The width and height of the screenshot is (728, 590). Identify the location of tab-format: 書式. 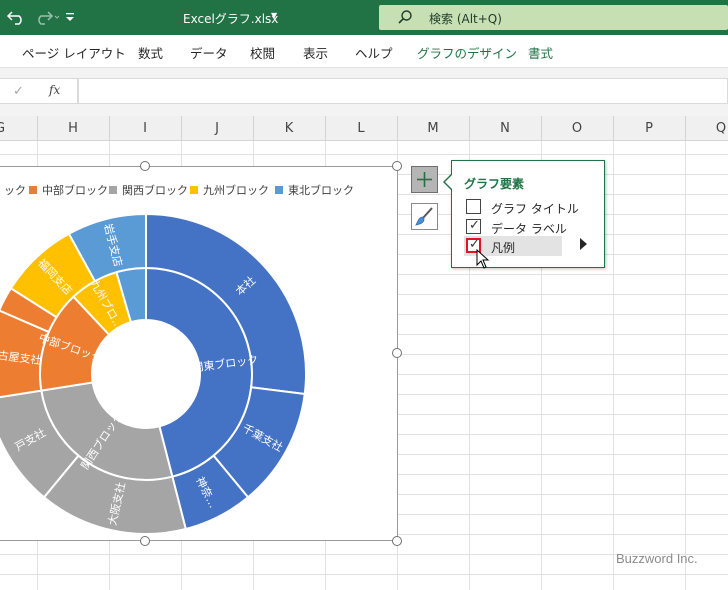
(540, 52).